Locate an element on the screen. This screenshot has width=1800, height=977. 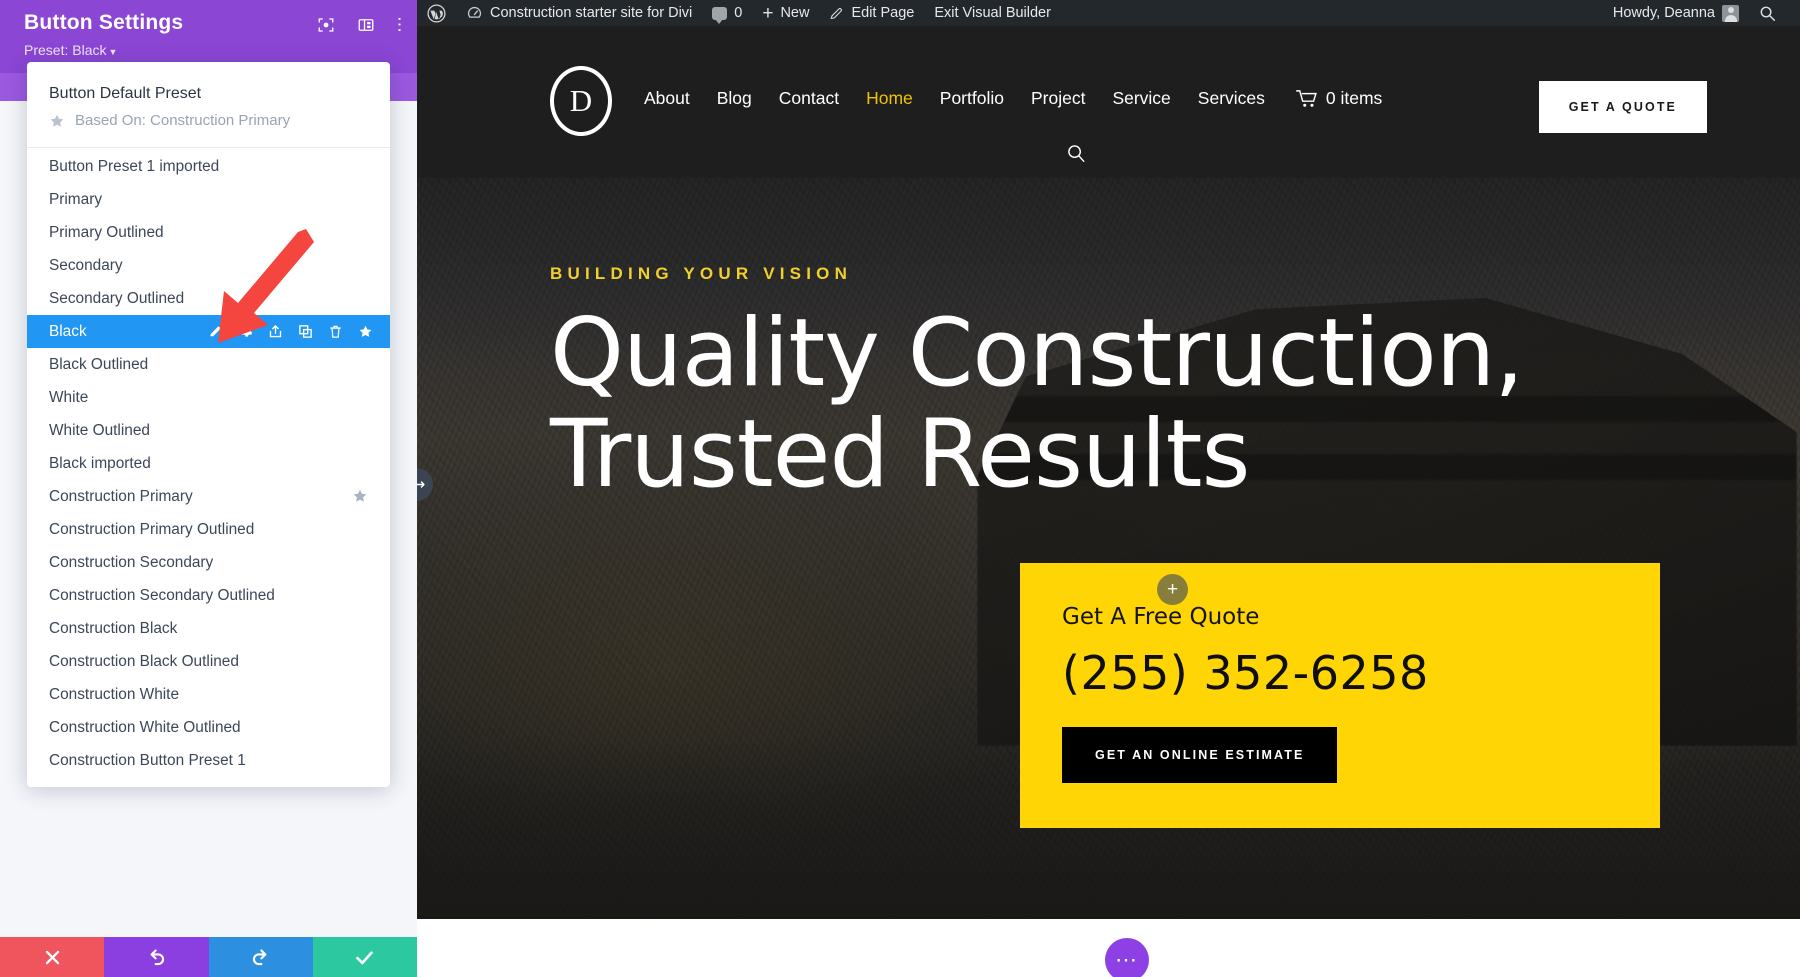
checkmark-icon is located at coordinates (365, 957).